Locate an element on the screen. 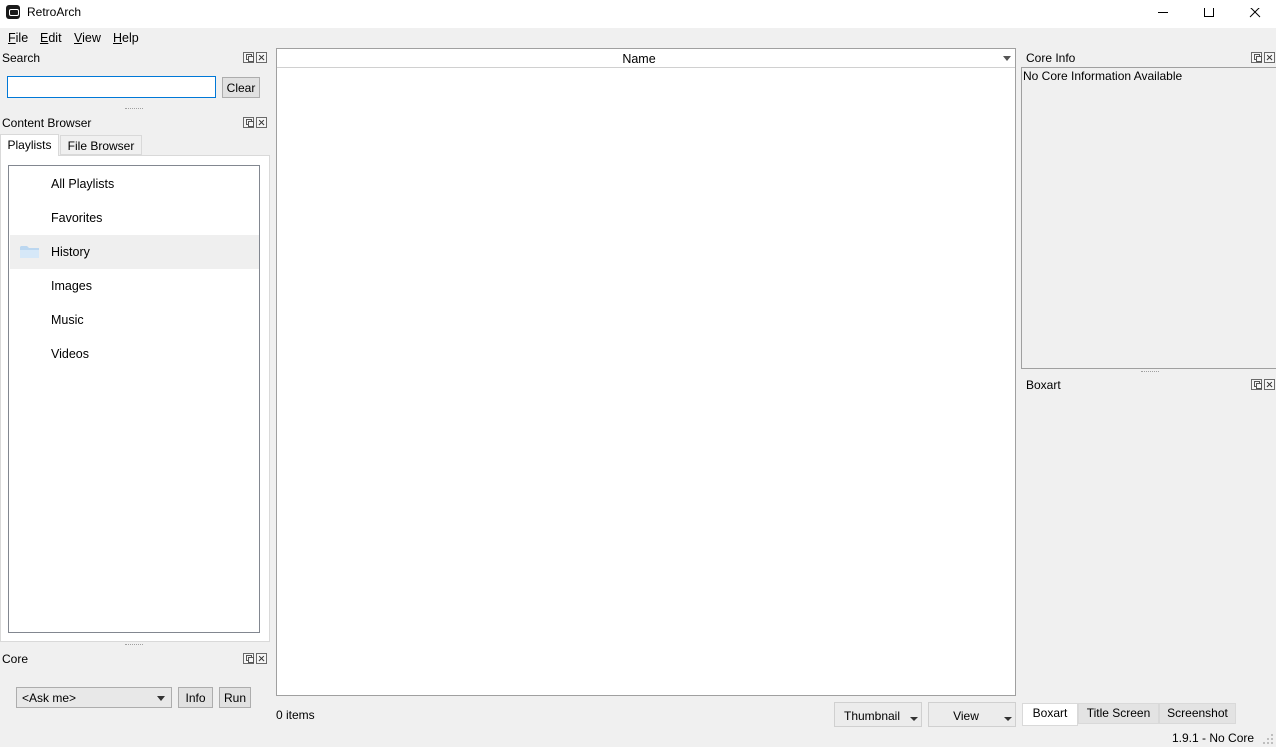 The height and width of the screenshot is (747, 1276). thumbnail-button: Thumbnail is located at coordinates (878, 714).